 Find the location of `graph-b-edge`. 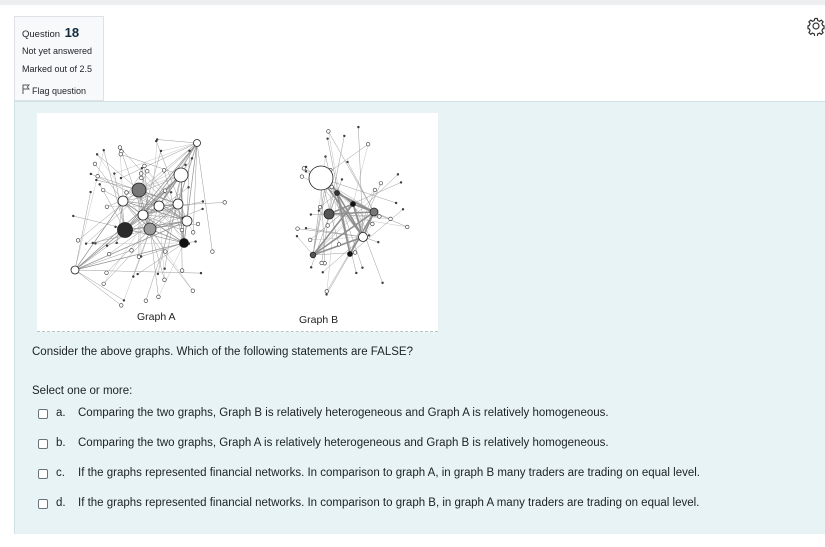

graph-b-edge is located at coordinates (376, 232).